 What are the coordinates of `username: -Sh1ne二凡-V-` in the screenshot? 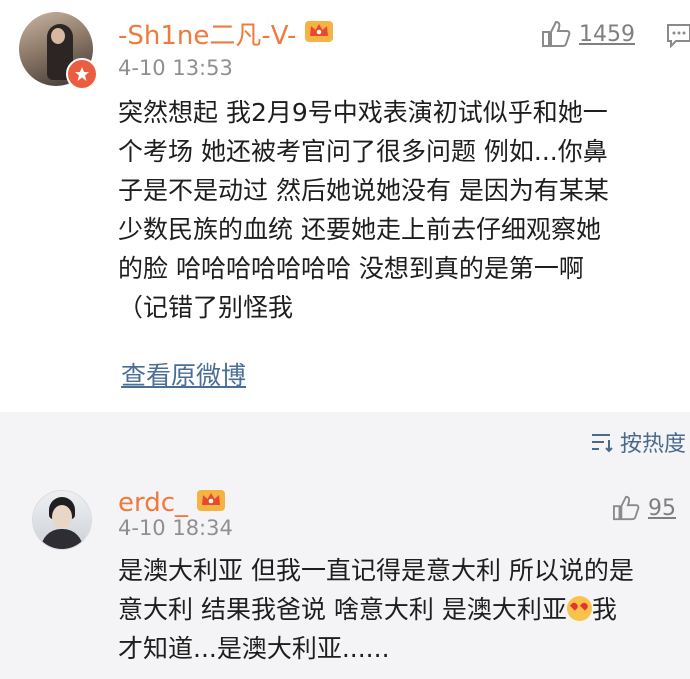 It's located at (226, 33).